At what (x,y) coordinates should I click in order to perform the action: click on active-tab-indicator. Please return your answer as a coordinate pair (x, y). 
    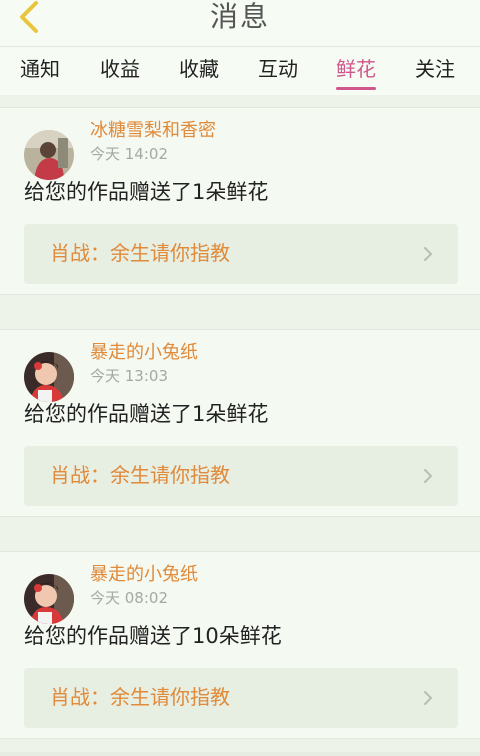
    Looking at the image, I should click on (356, 88).